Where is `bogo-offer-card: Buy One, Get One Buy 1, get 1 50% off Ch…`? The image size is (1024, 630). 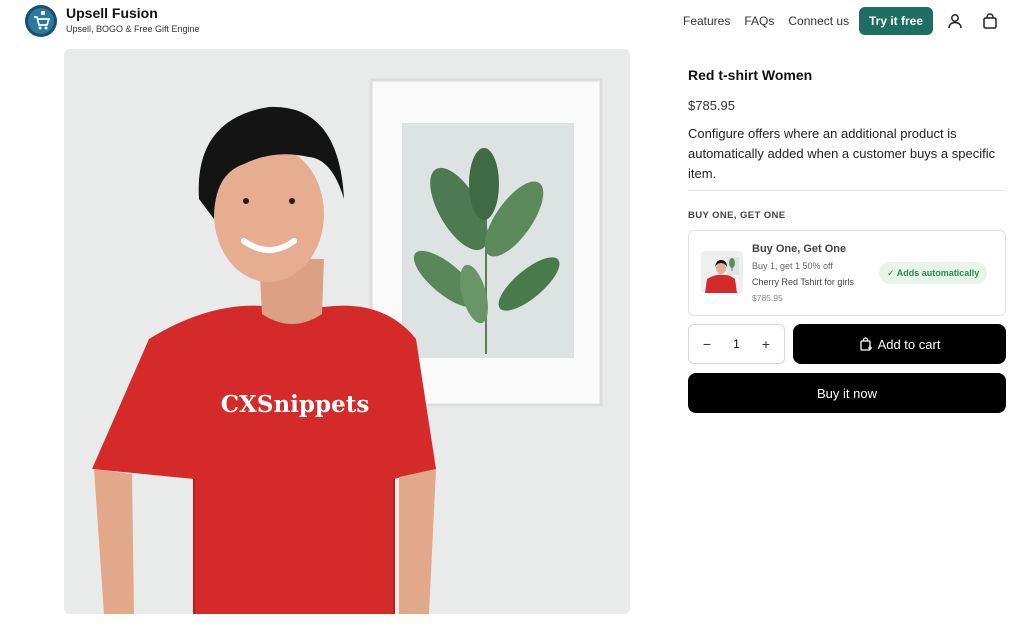
bogo-offer-card: Buy One, Get One Buy 1, get 1 50% off Ch… is located at coordinates (847, 273).